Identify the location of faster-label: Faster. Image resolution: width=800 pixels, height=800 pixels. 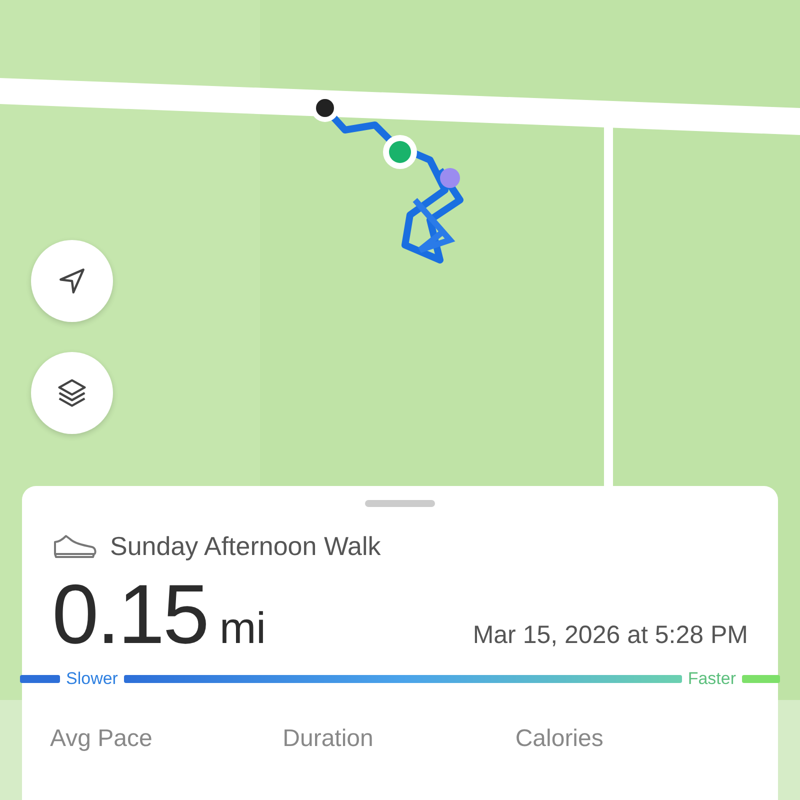
(712, 679).